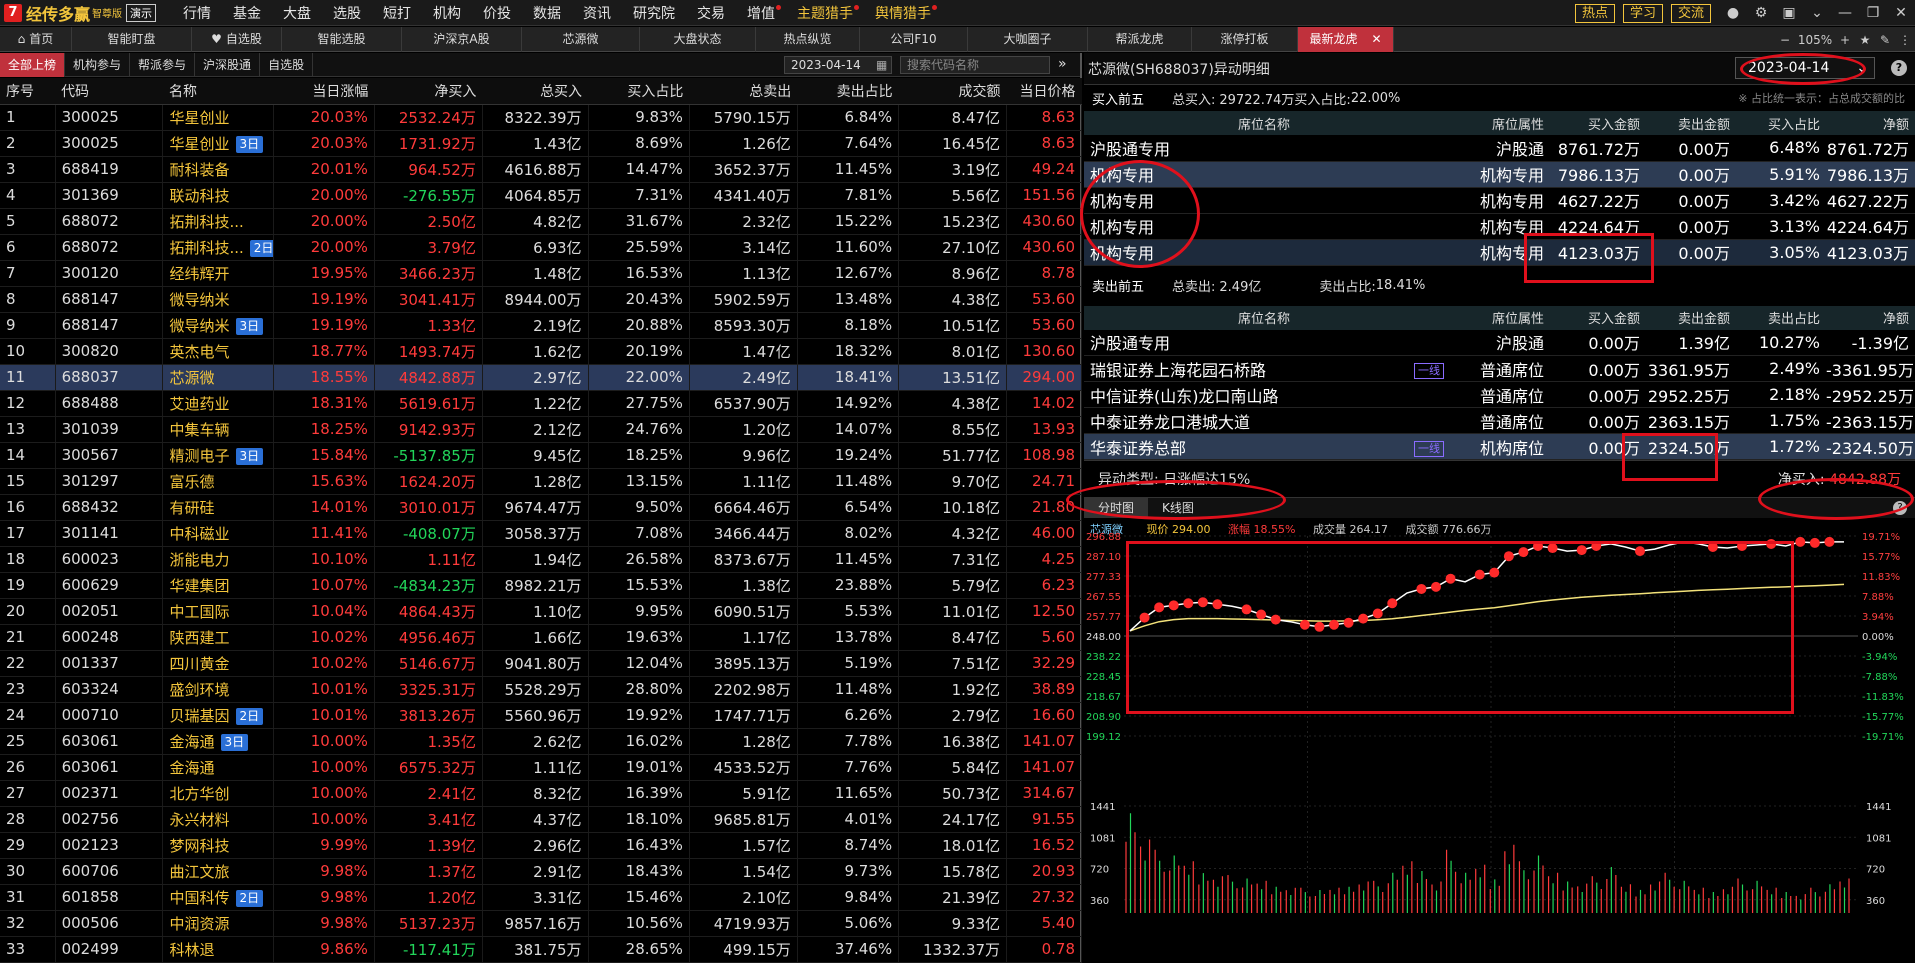 Image resolution: width=1915 pixels, height=963 pixels. I want to click on tab: 涨停打板, so click(1245, 39).